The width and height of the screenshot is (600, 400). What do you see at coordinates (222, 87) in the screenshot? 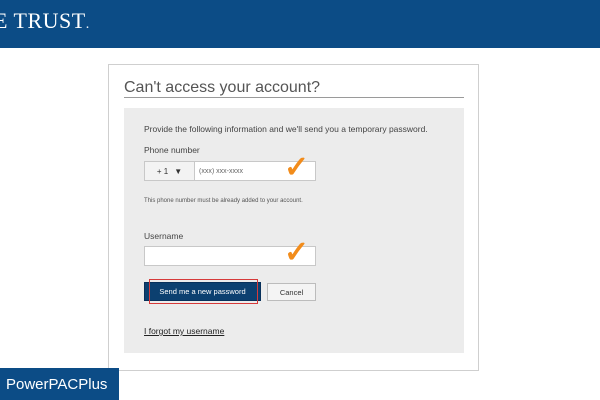
I see `page-title: Can't access your account?` at bounding box center [222, 87].